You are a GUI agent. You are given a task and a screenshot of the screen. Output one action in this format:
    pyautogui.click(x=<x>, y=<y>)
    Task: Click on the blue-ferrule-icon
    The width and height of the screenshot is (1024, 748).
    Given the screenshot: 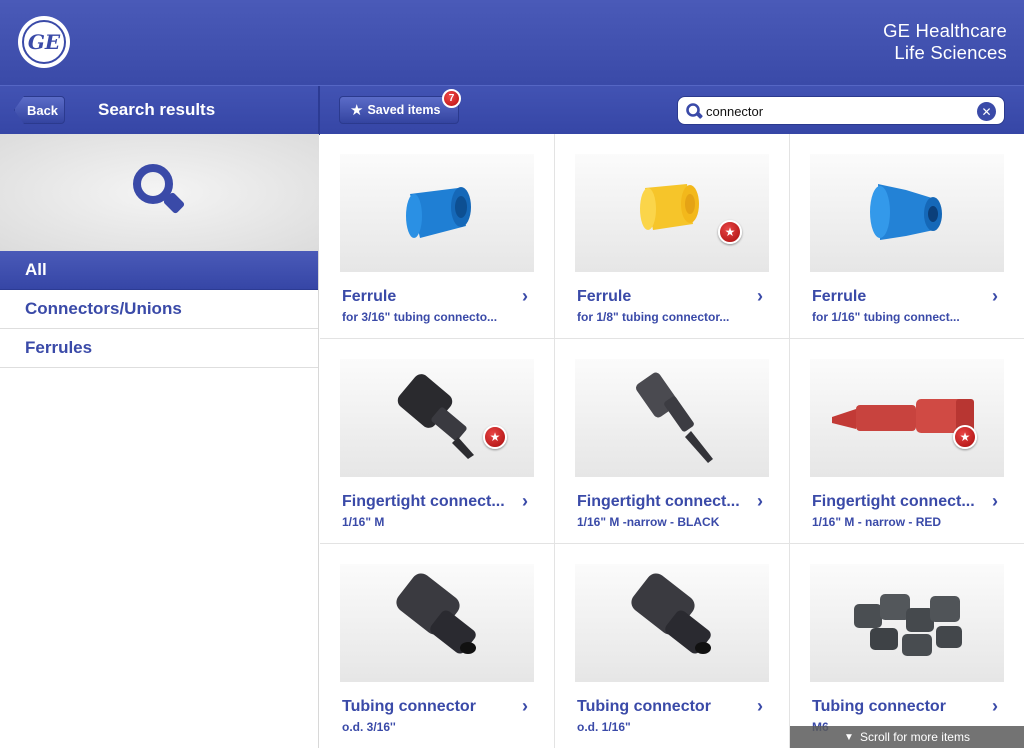 What is the action you would take?
    pyautogui.click(x=438, y=212)
    